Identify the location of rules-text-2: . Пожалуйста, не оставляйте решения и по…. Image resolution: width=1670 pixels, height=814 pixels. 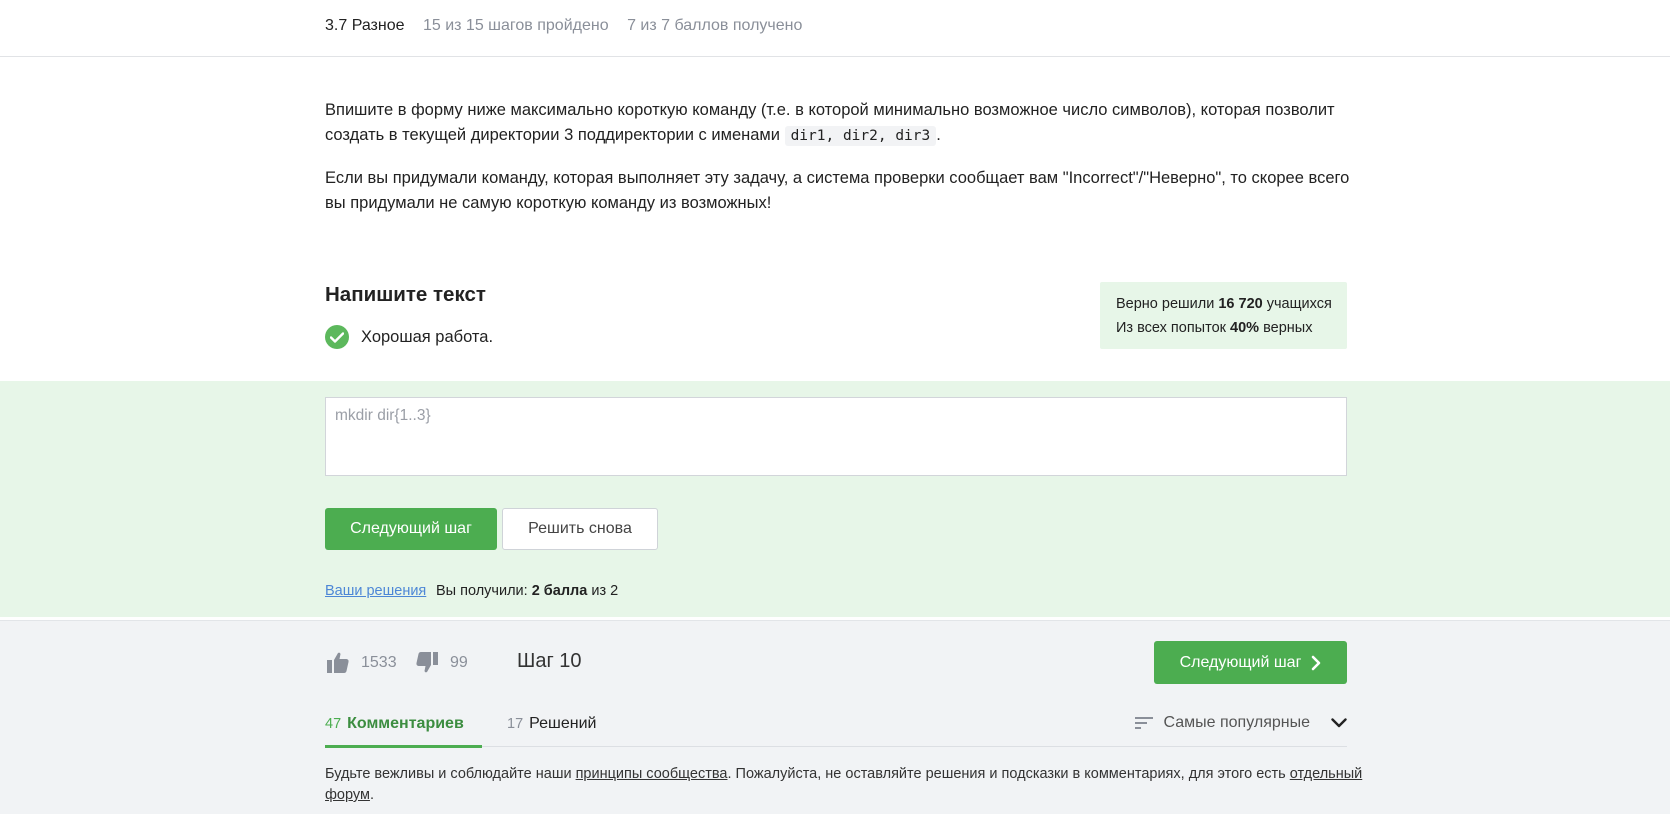
(1008, 774).